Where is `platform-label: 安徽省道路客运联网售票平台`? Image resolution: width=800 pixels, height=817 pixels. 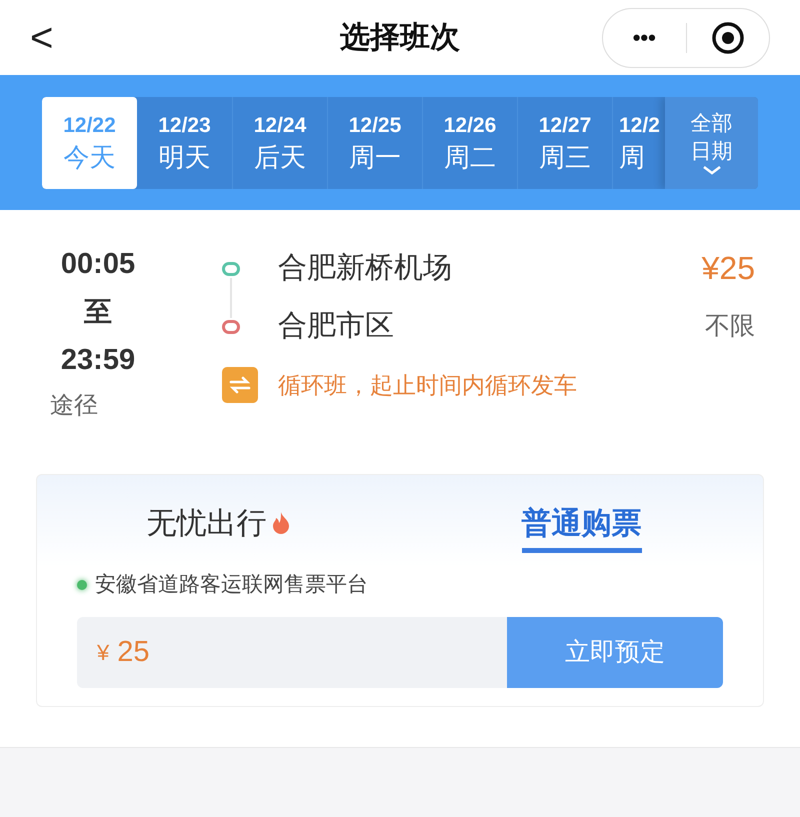
platform-label: 安徽省道路客运联网售票平台 is located at coordinates (231, 585).